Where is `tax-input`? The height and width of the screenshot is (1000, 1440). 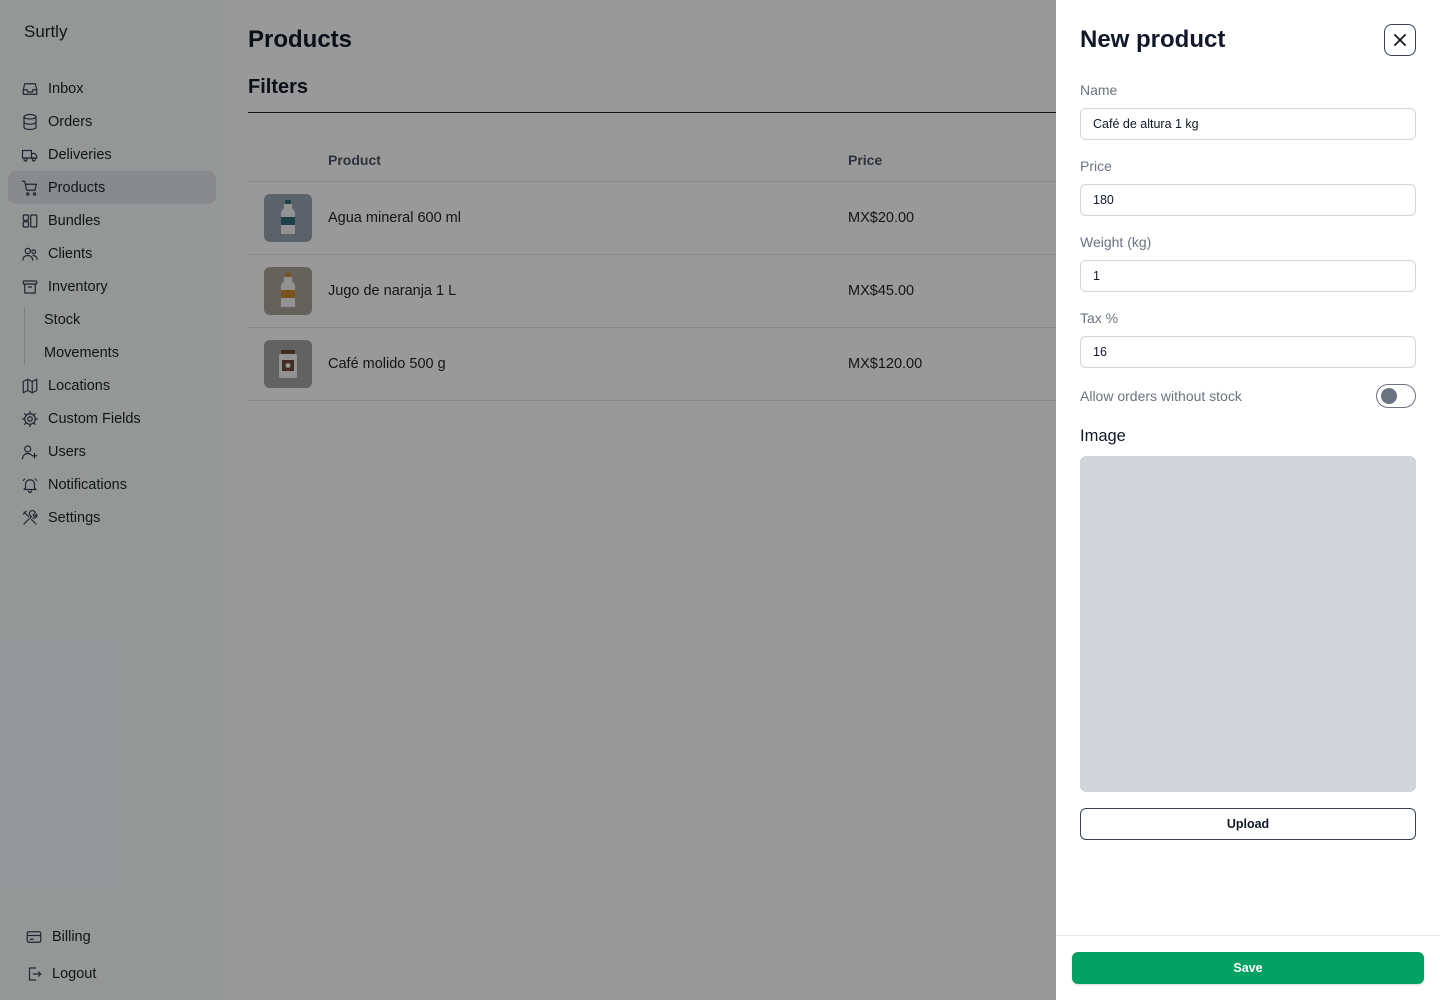
tax-input is located at coordinates (1248, 352).